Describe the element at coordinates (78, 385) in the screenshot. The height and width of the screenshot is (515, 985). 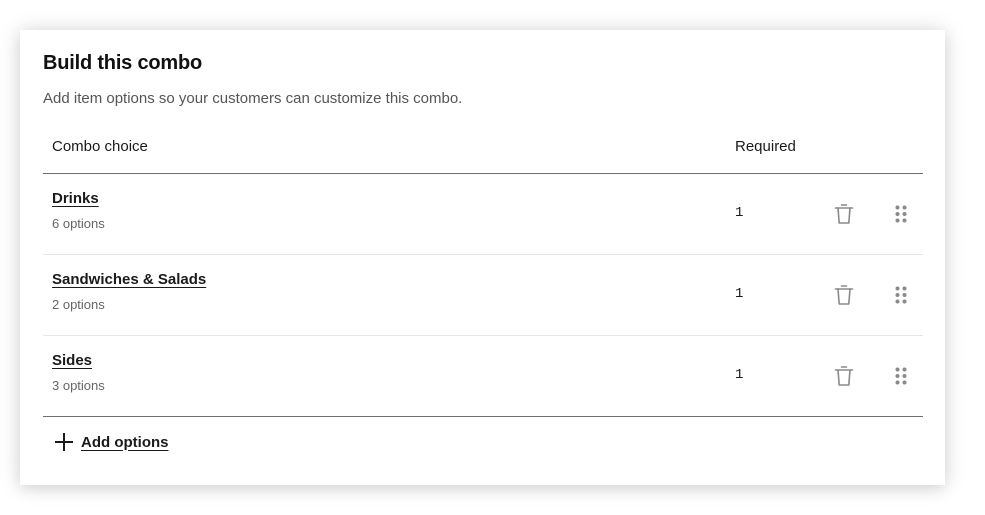
I see `options-count: 3 options` at that location.